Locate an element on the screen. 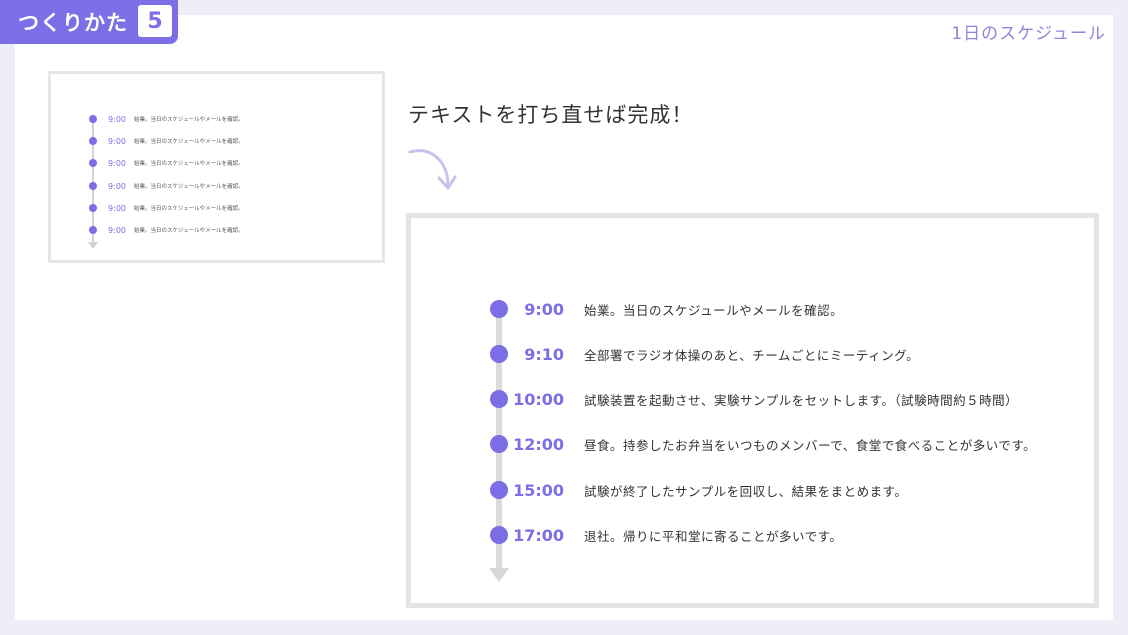 This screenshot has height=635, width=1128. schedule-text: 試験が終了したサンプルを回収し、結果をまとめます。 is located at coordinates (746, 491).